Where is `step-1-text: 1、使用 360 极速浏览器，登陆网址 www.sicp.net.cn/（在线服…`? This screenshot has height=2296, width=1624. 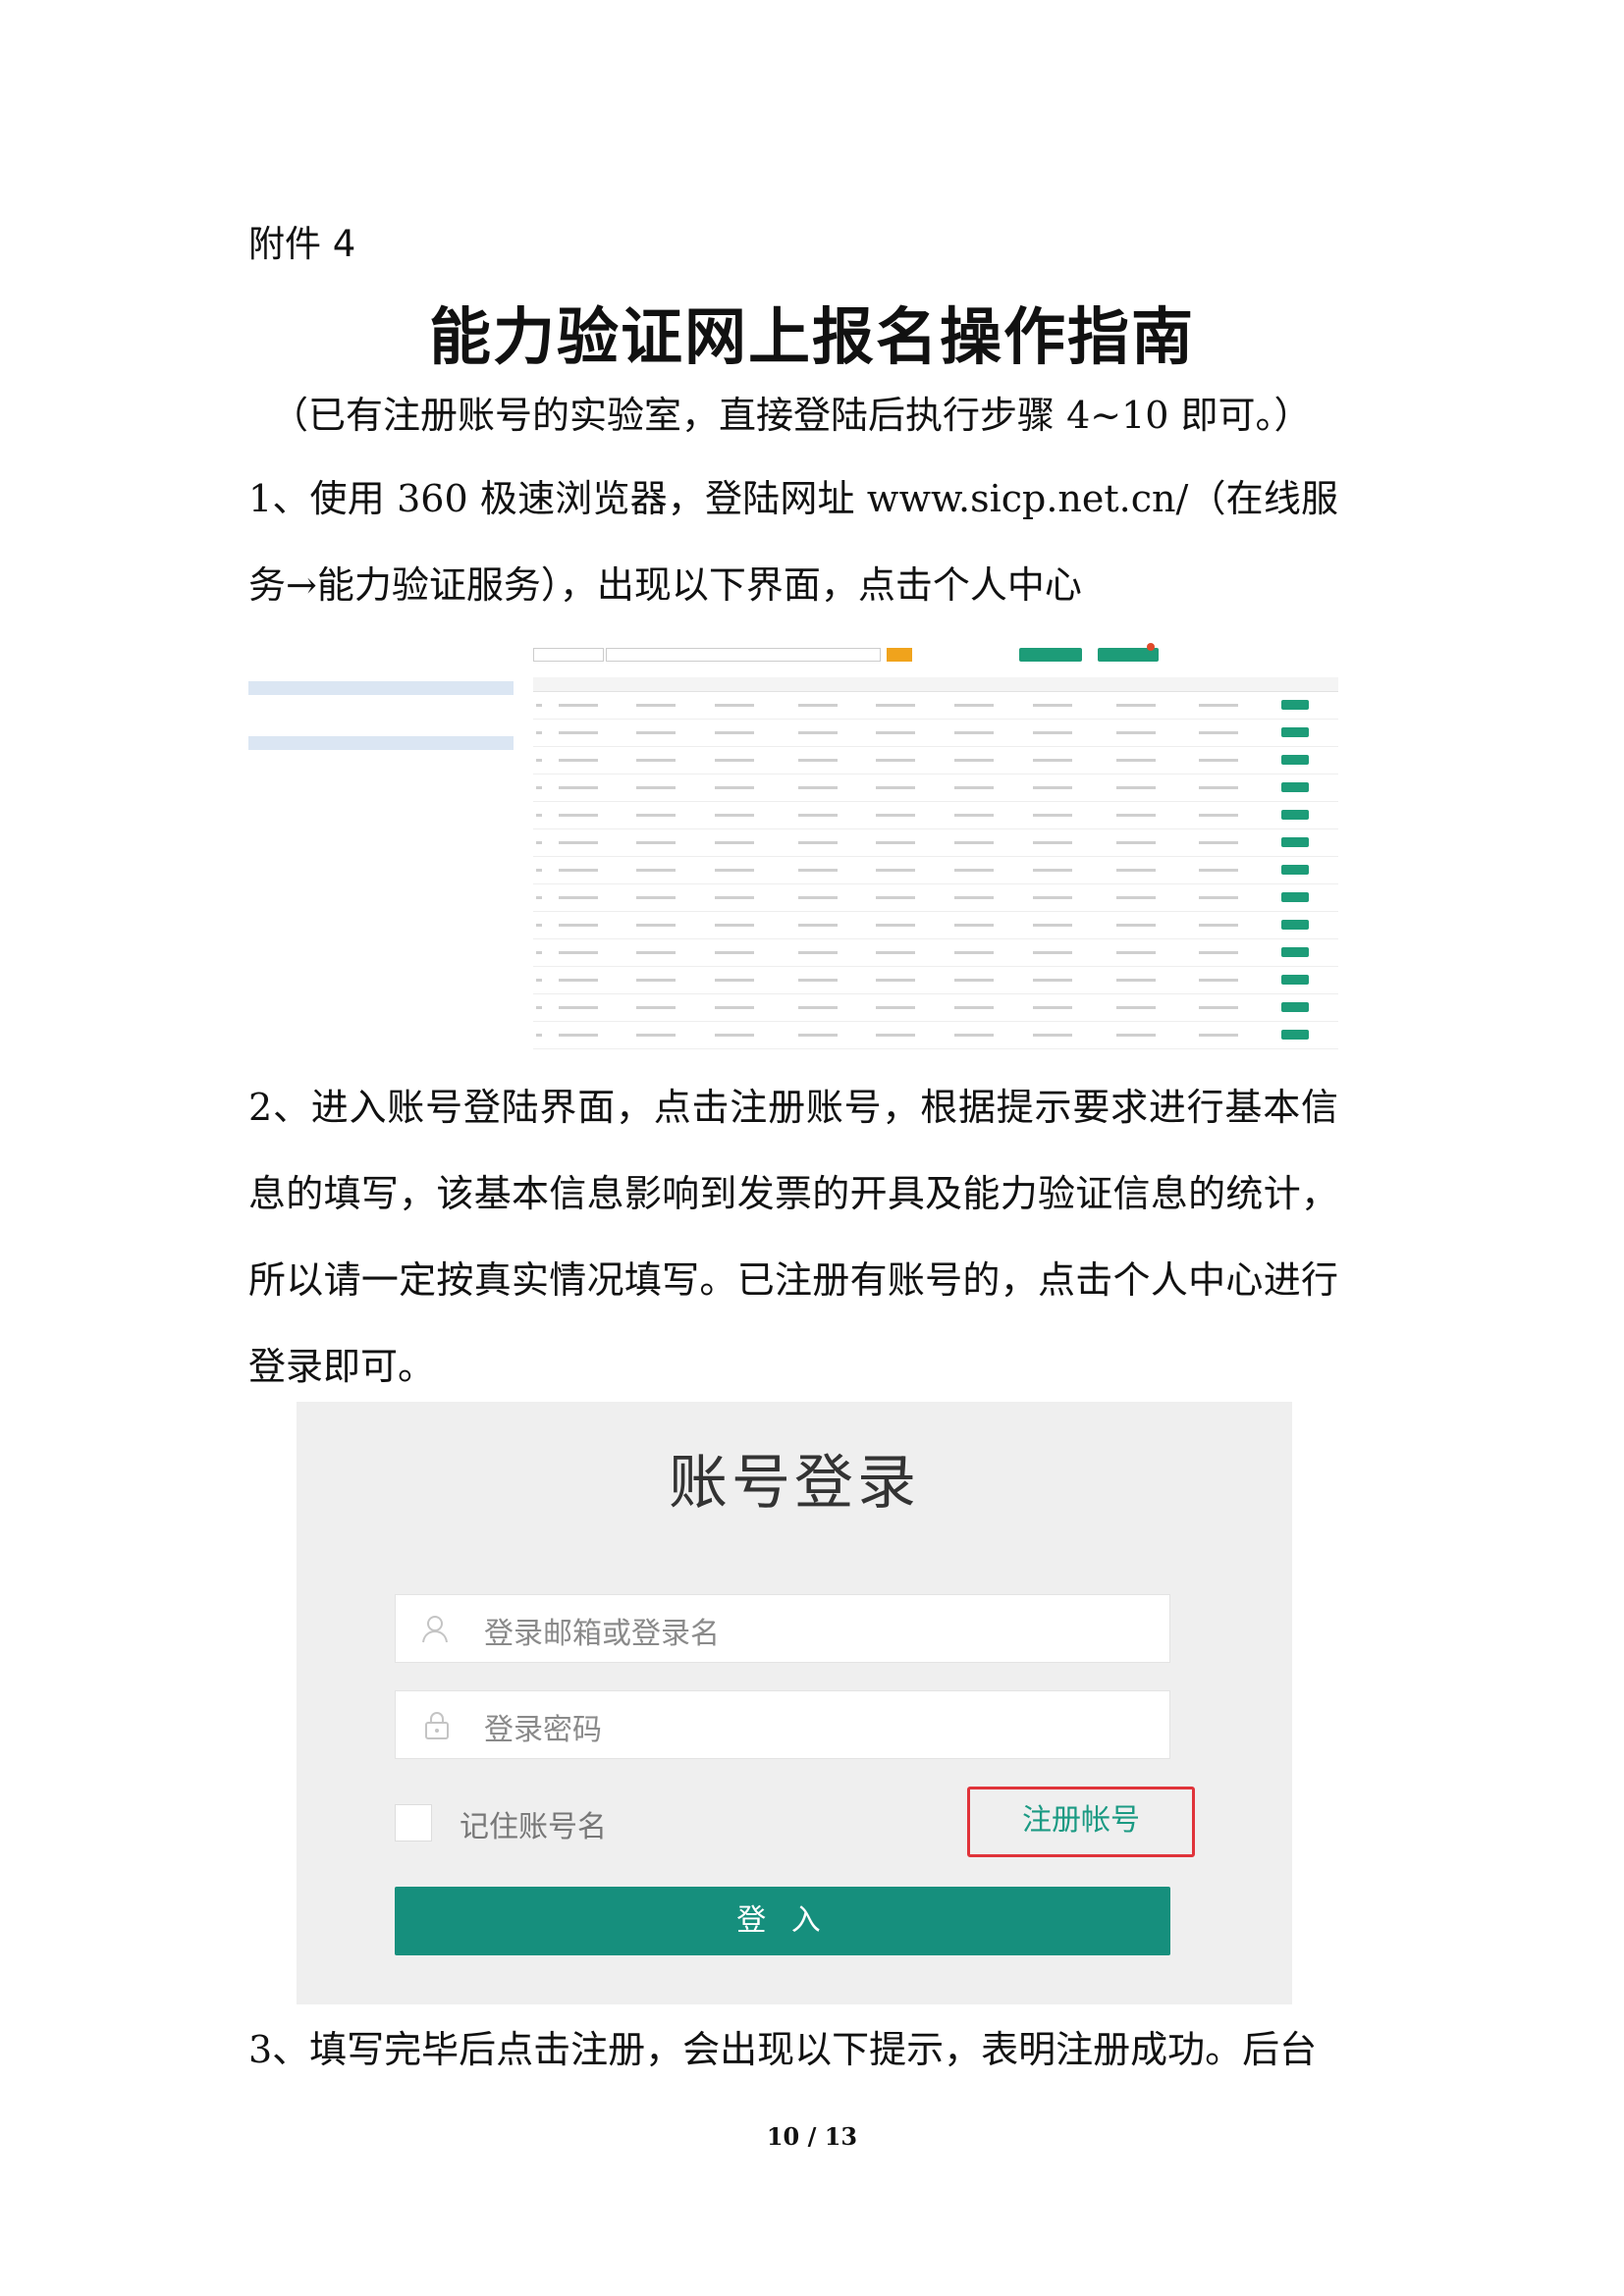 step-1-text: 1、使用 360 极速浏览器，登陆网址 www.sicp.net.cn/（在线服… is located at coordinates (793, 542).